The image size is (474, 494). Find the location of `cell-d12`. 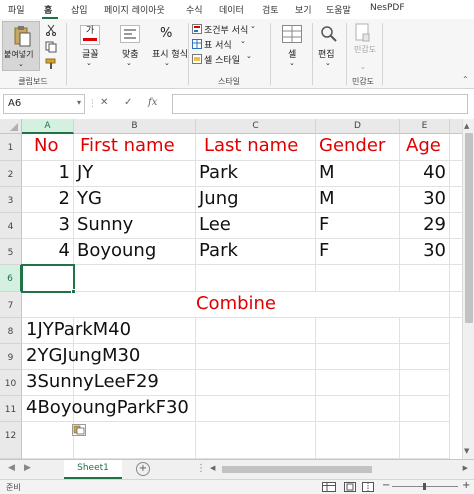

cell-d12 is located at coordinates (358, 440).